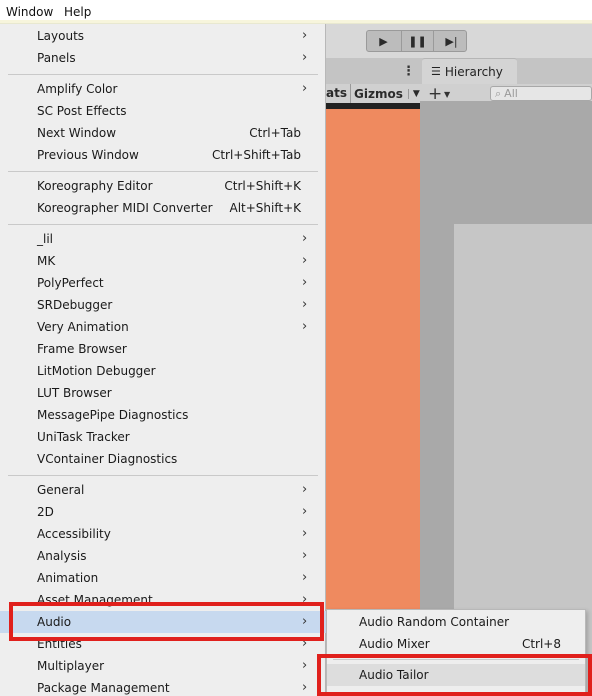 Image resolution: width=592 pixels, height=696 pixels. What do you see at coordinates (296, 12) in the screenshot?
I see `menu-bar: Window Help` at bounding box center [296, 12].